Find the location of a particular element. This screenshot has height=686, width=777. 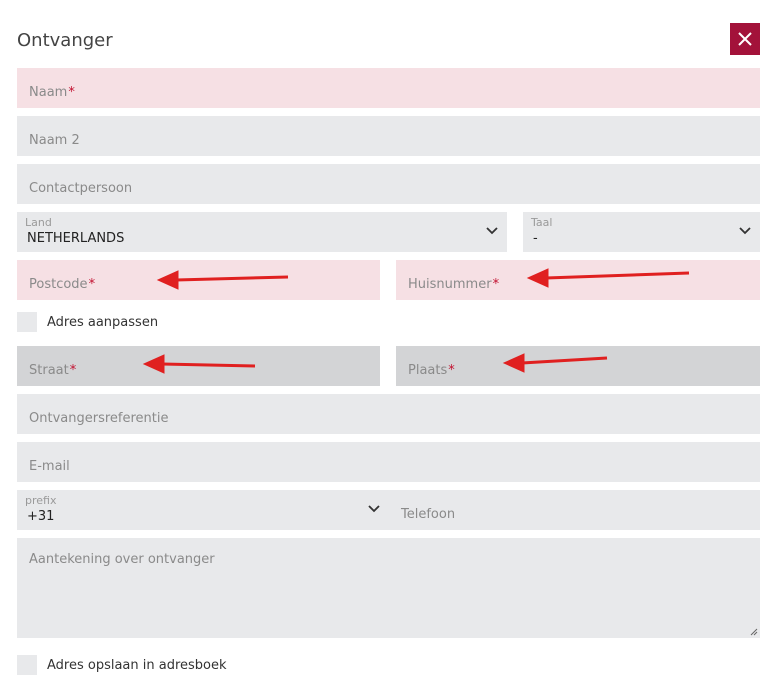

arrow-huisnummer is located at coordinates (608, 278).